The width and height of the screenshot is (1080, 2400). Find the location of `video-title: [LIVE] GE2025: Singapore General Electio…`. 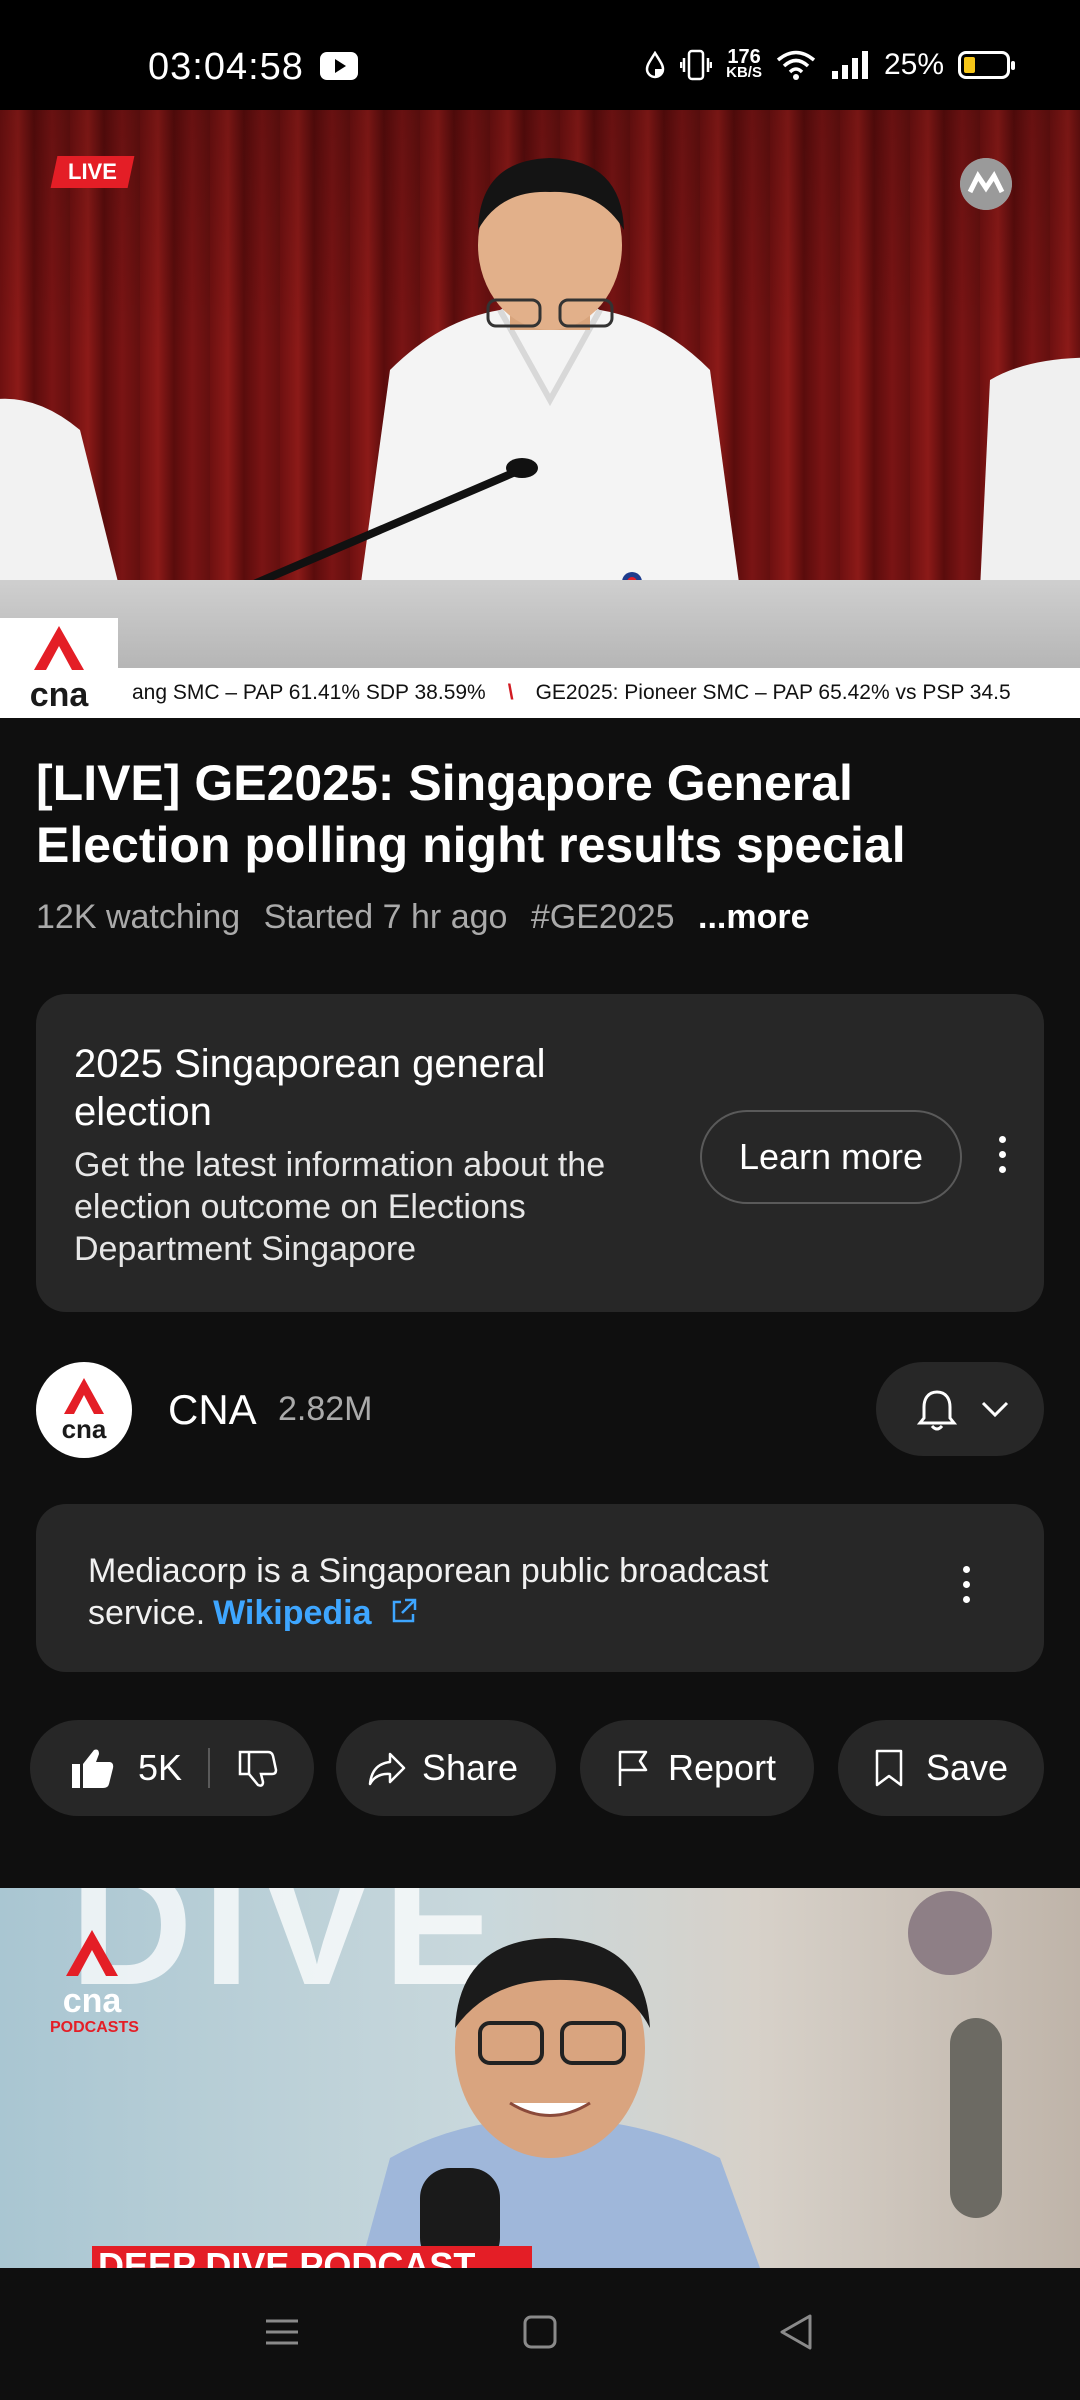

video-title: [LIVE] GE2025: Singapore General Electio… is located at coordinates (536, 814).